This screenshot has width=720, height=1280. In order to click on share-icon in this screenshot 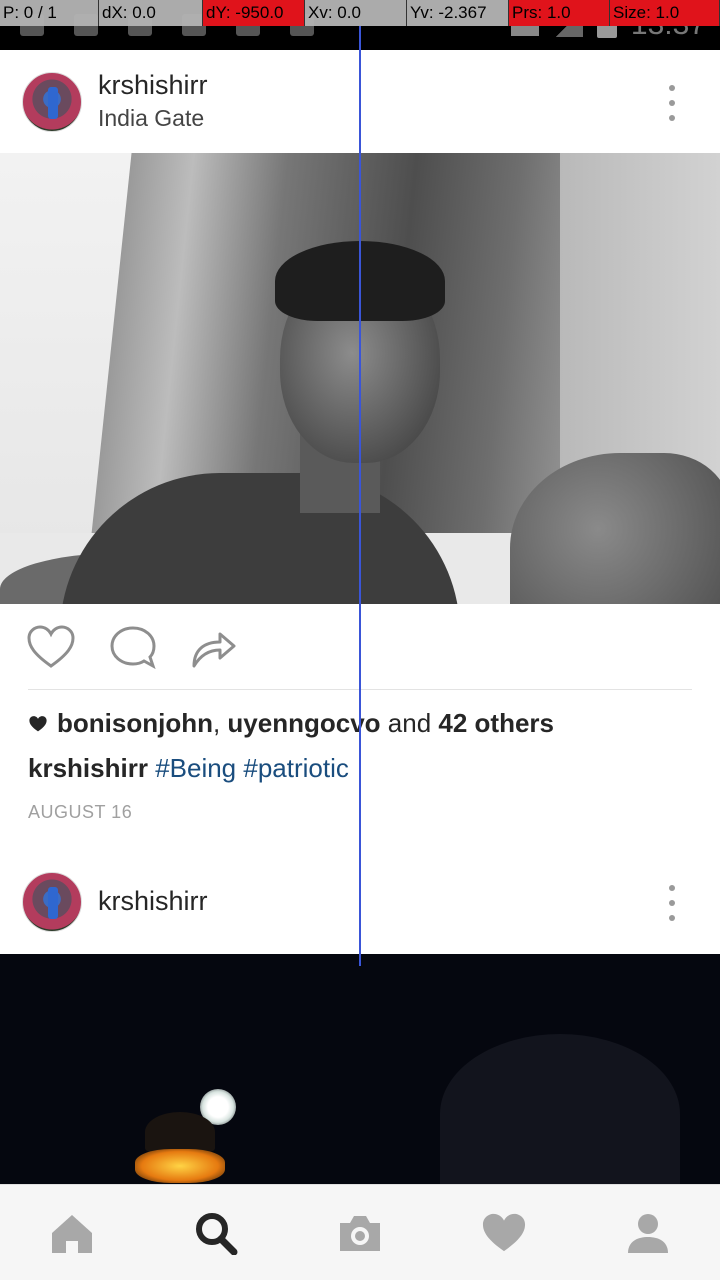, I will do `click(215, 647)`.